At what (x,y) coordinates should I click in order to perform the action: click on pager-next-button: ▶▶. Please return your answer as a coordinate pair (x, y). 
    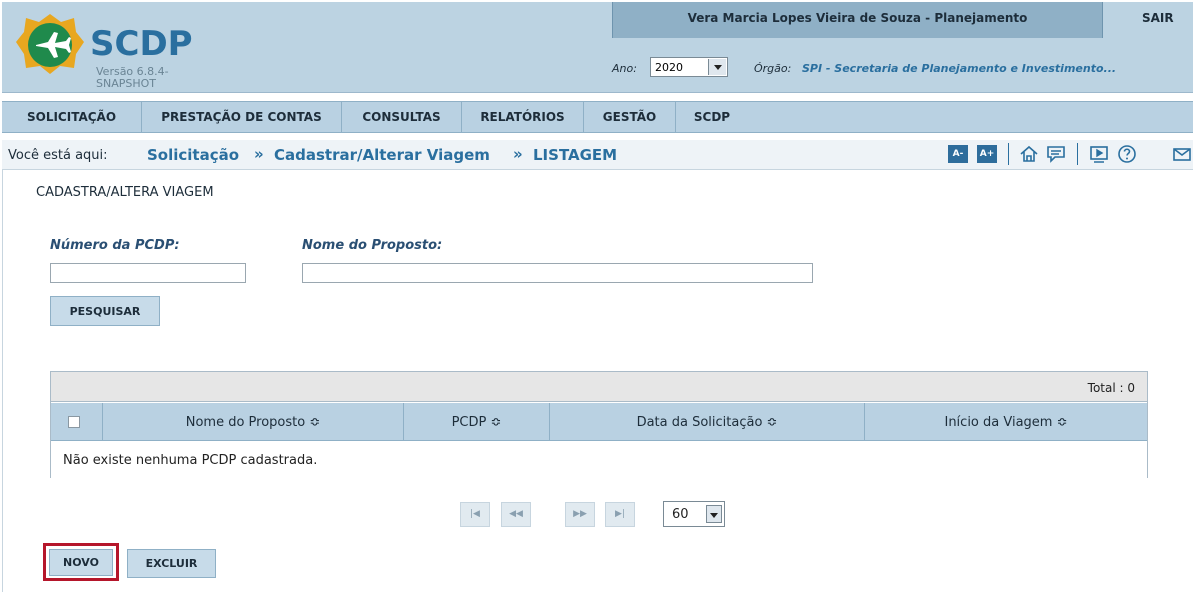
    Looking at the image, I should click on (580, 514).